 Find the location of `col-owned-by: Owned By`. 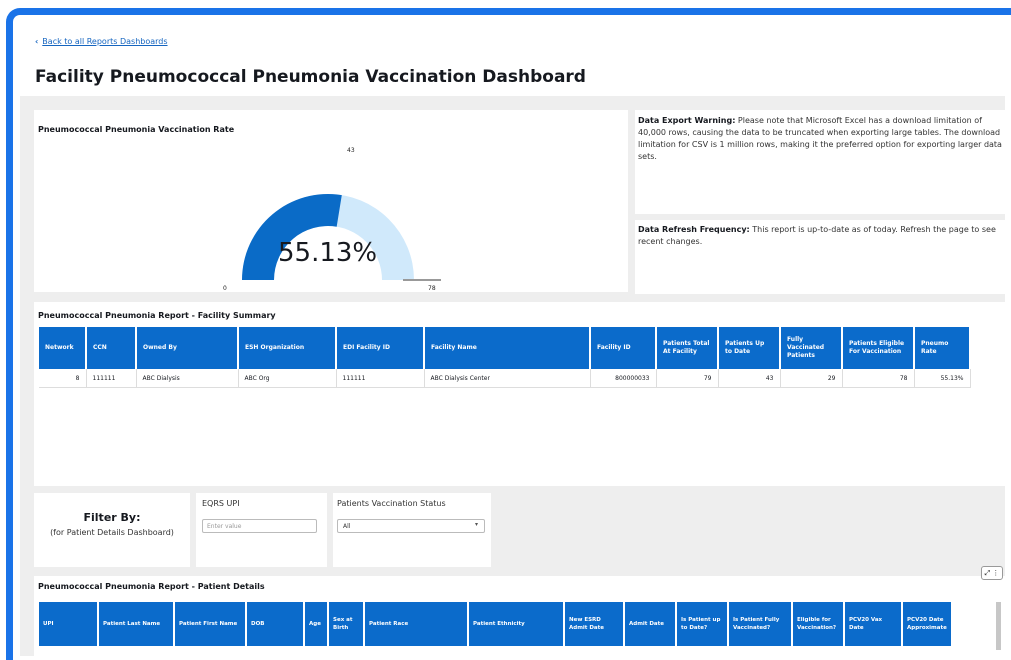

col-owned-by: Owned By is located at coordinates (187, 348).